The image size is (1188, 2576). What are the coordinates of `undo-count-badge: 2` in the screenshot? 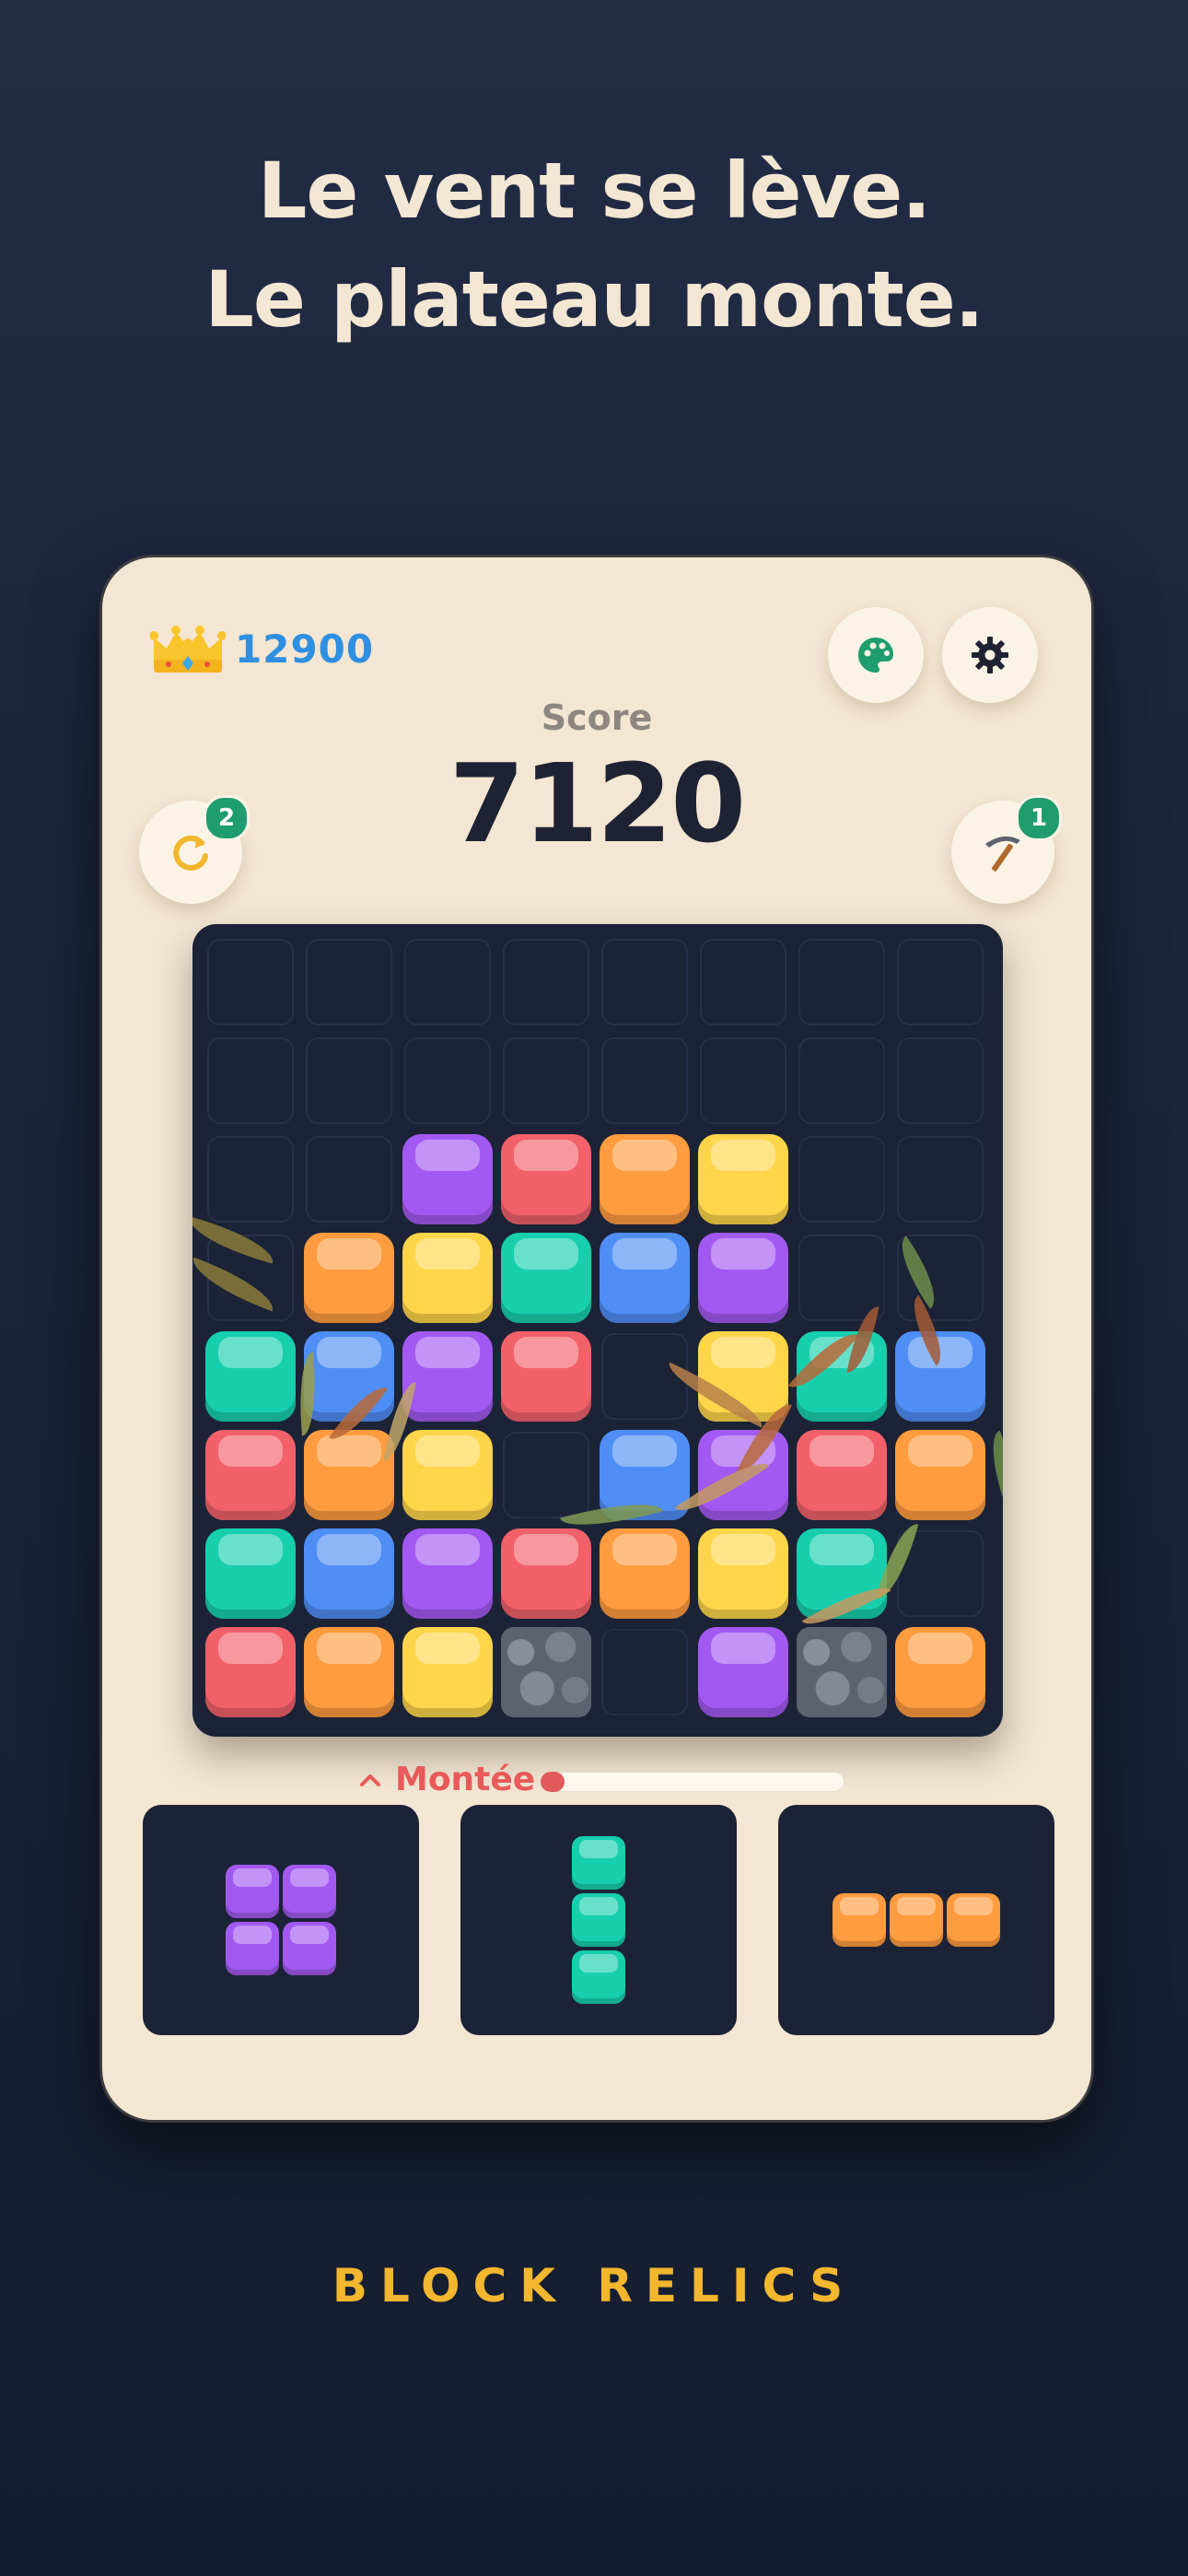 It's located at (227, 818).